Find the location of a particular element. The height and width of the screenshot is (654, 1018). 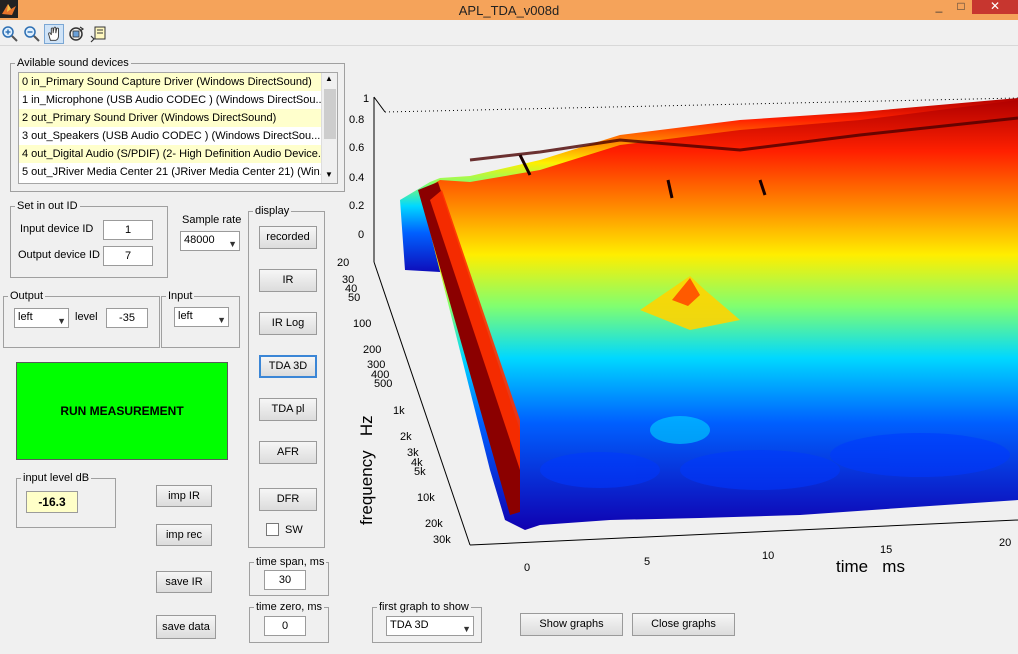

z-tick: 0.6 is located at coordinates (357, 148).